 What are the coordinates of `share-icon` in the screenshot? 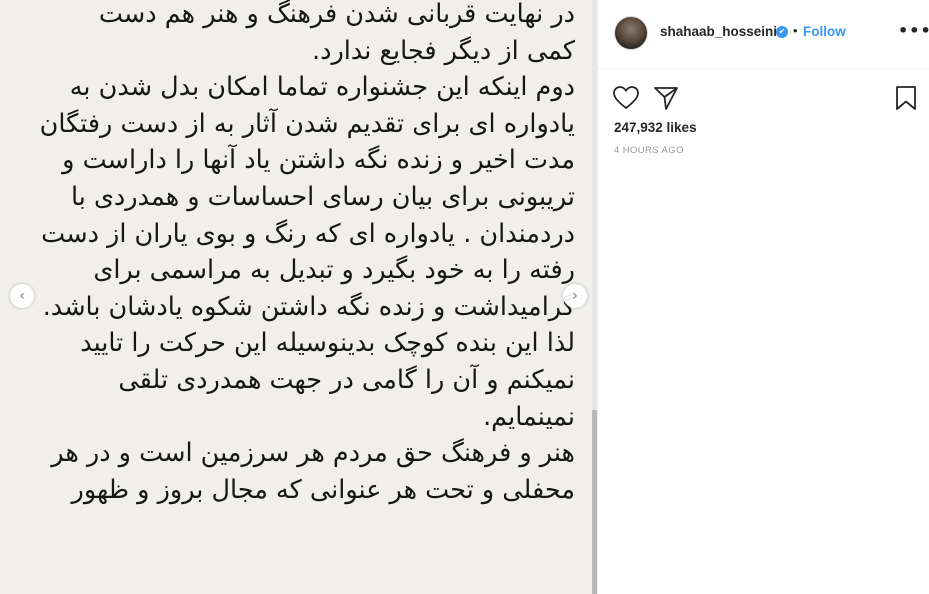 It's located at (666, 98).